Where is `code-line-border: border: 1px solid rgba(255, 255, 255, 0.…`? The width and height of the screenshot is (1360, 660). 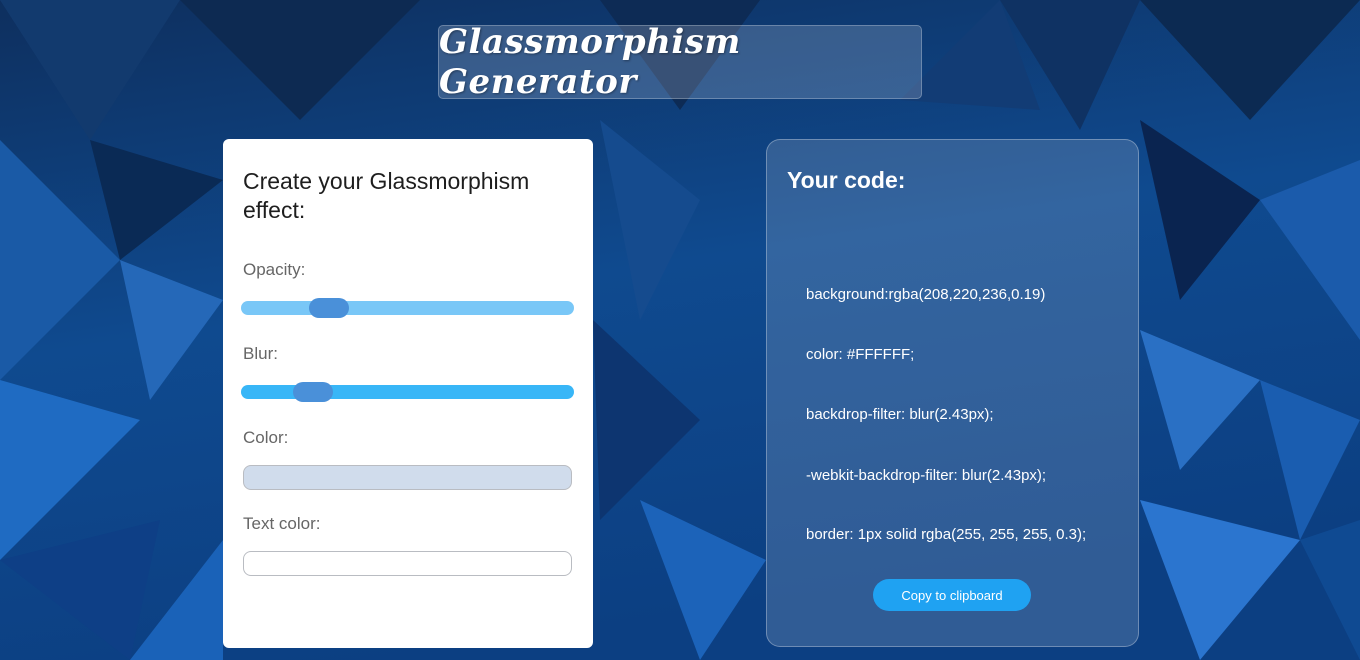 code-line-border: border: 1px solid rgba(255, 255, 255, 0.… is located at coordinates (946, 534).